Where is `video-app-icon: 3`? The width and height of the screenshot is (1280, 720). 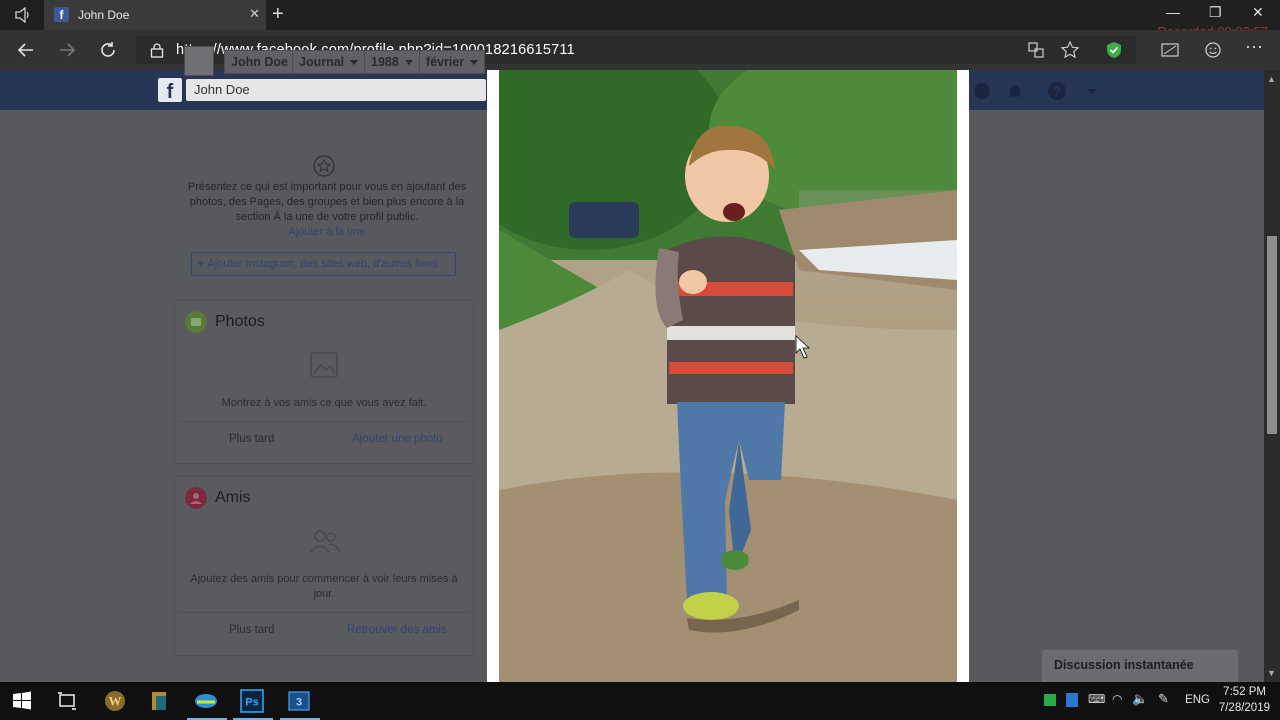
video-app-icon: 3 is located at coordinates (299, 701).